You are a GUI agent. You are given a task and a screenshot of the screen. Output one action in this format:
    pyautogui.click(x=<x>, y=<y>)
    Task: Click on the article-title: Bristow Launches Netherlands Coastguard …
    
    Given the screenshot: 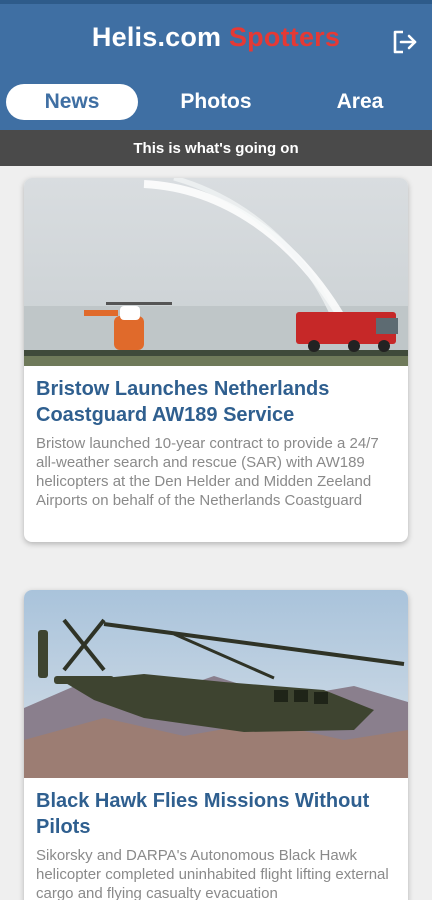 What is the action you would take?
    pyautogui.click(x=216, y=397)
    